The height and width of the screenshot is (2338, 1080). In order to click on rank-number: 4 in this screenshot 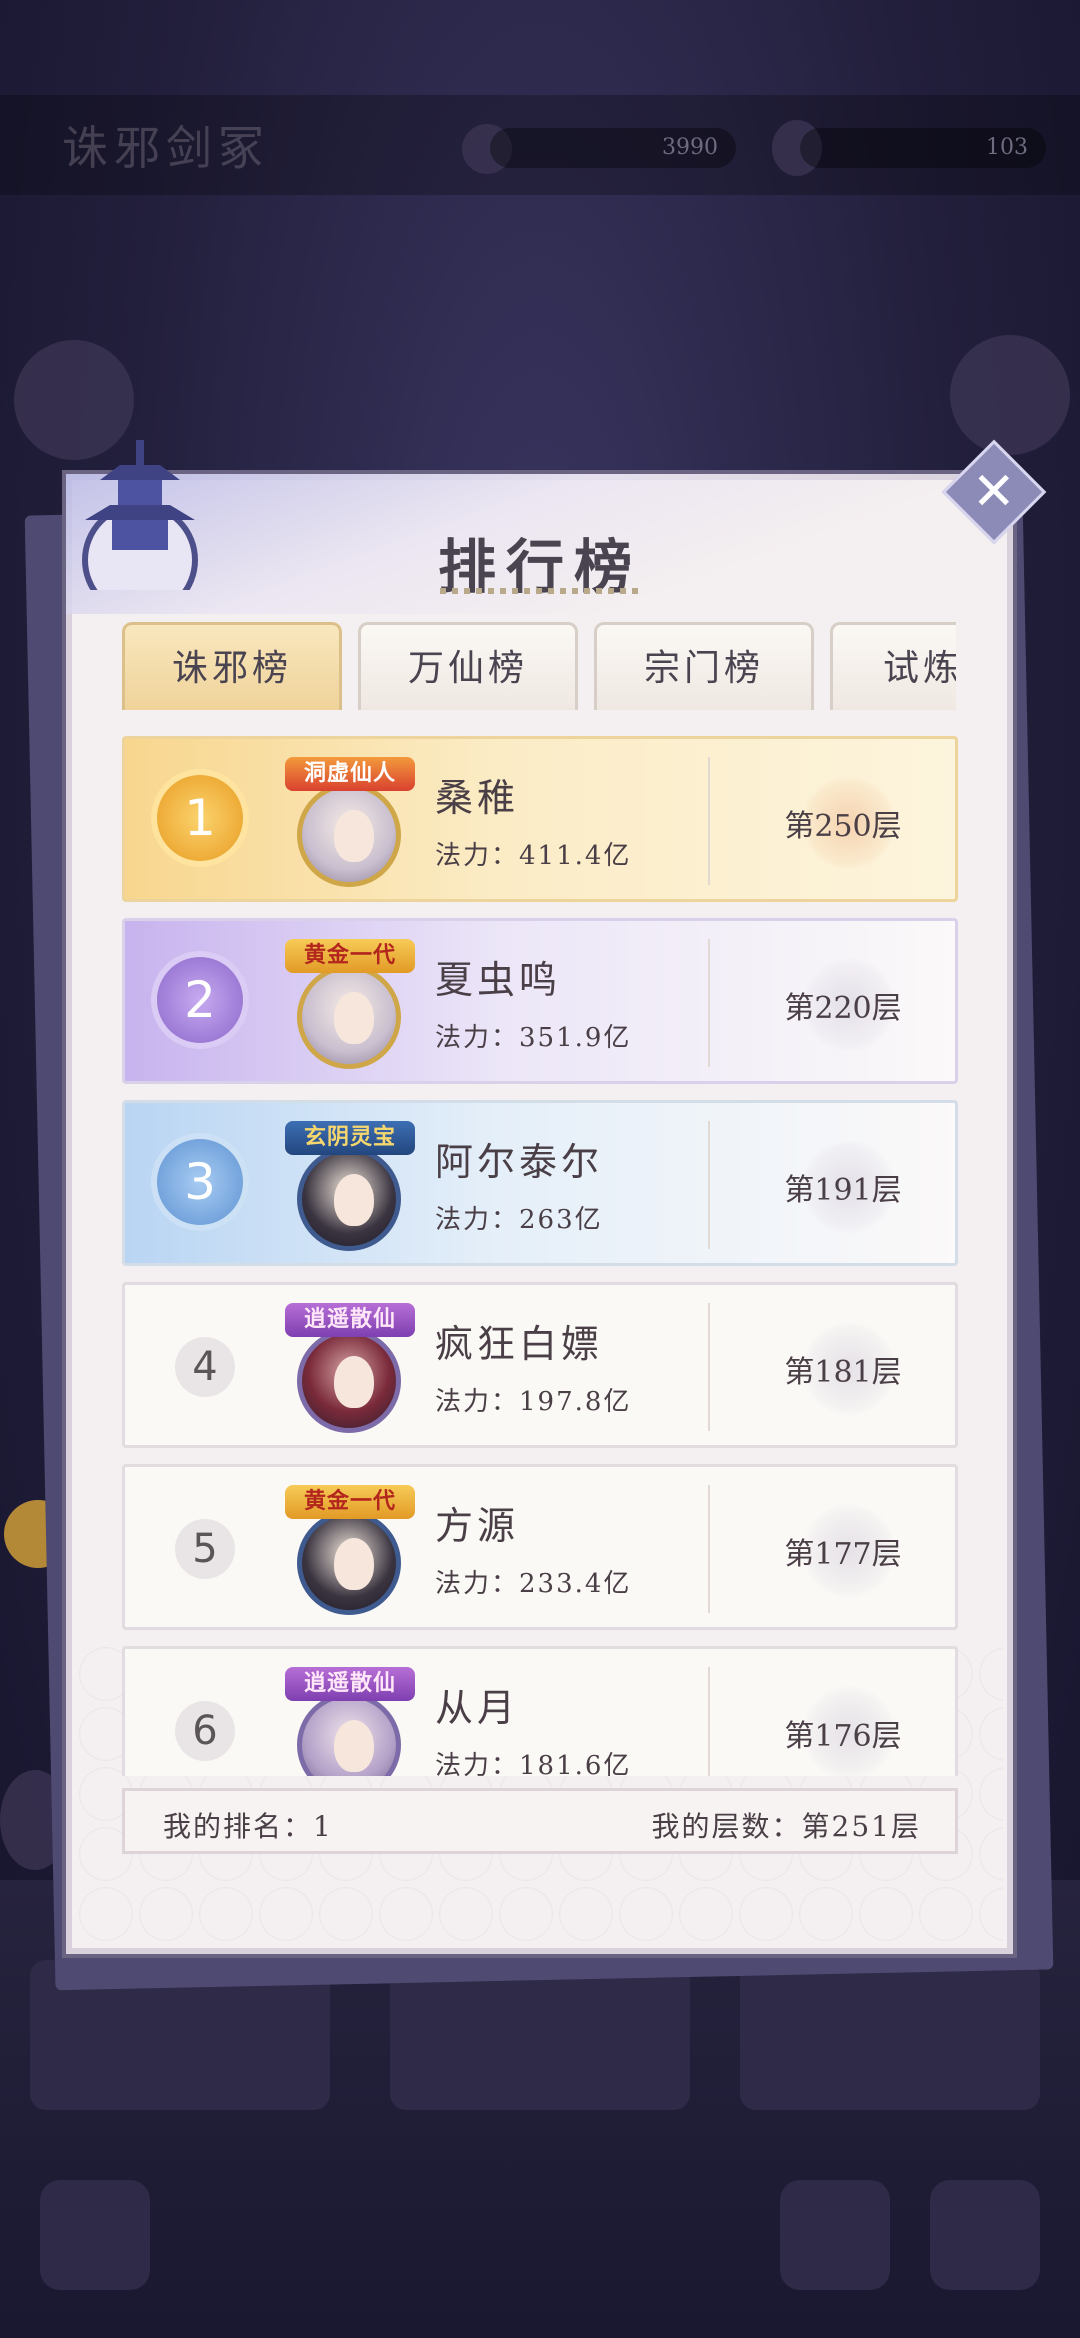, I will do `click(205, 1367)`.